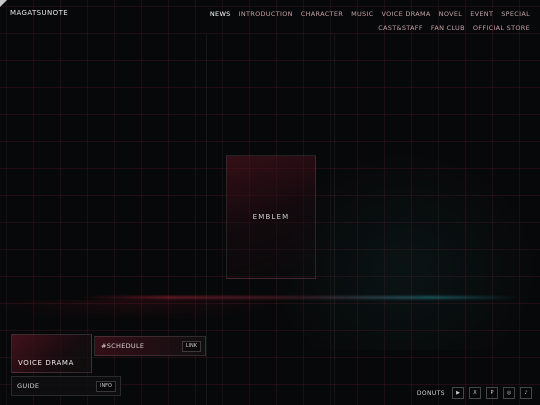  Describe the element at coordinates (458, 393) in the screenshot. I see `youtube-icon: ▶` at that location.